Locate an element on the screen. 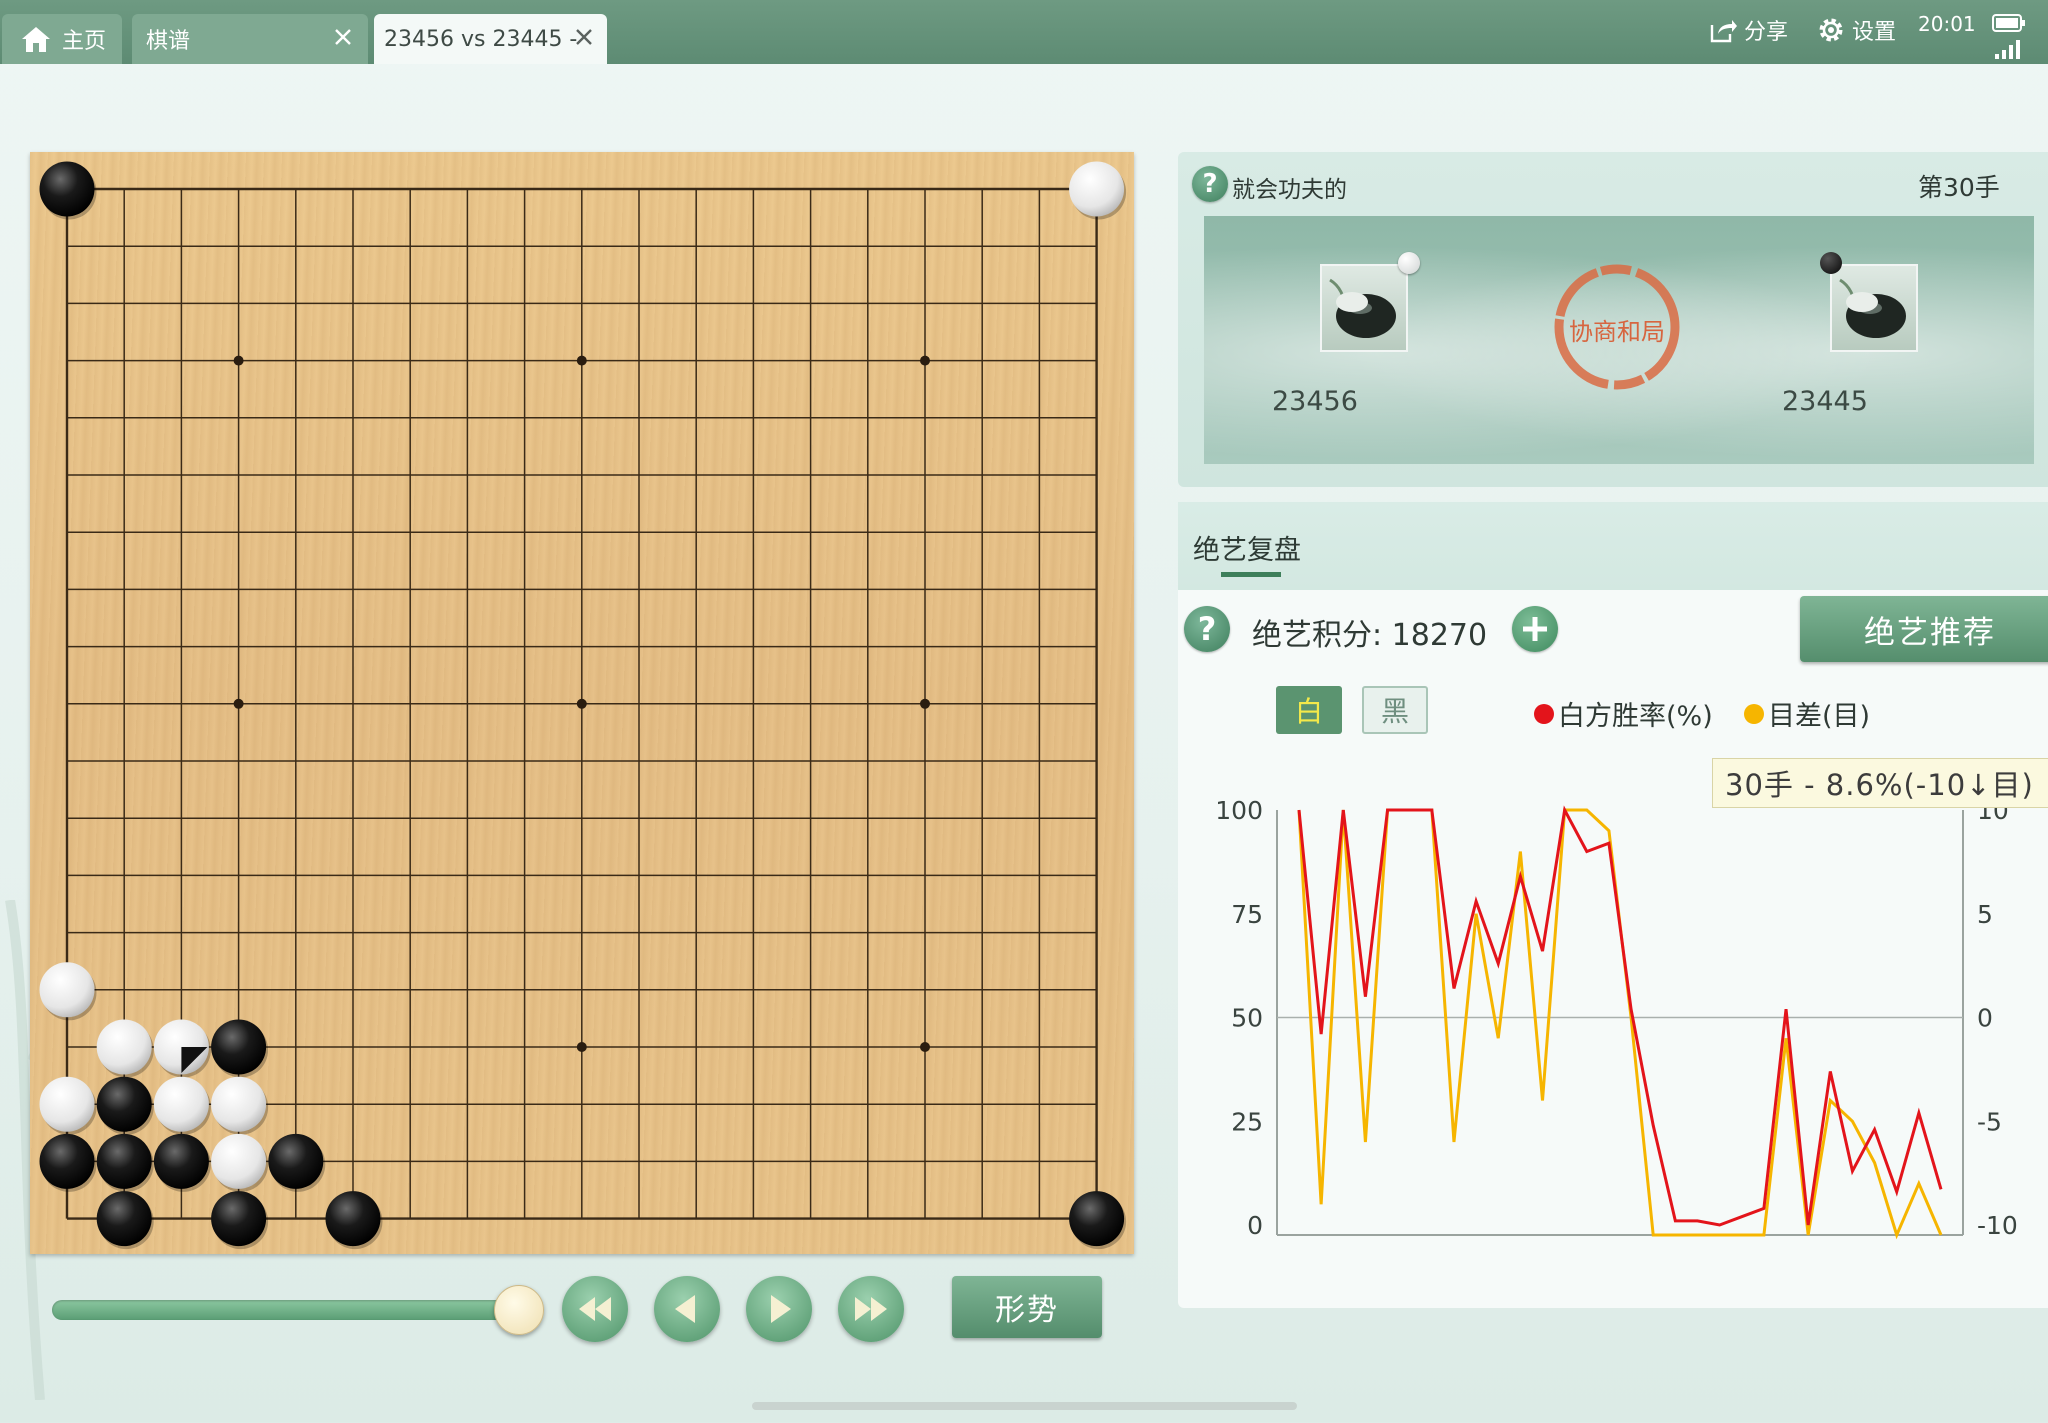 The width and height of the screenshot is (2048, 1423). first-move-button is located at coordinates (595, 1309).